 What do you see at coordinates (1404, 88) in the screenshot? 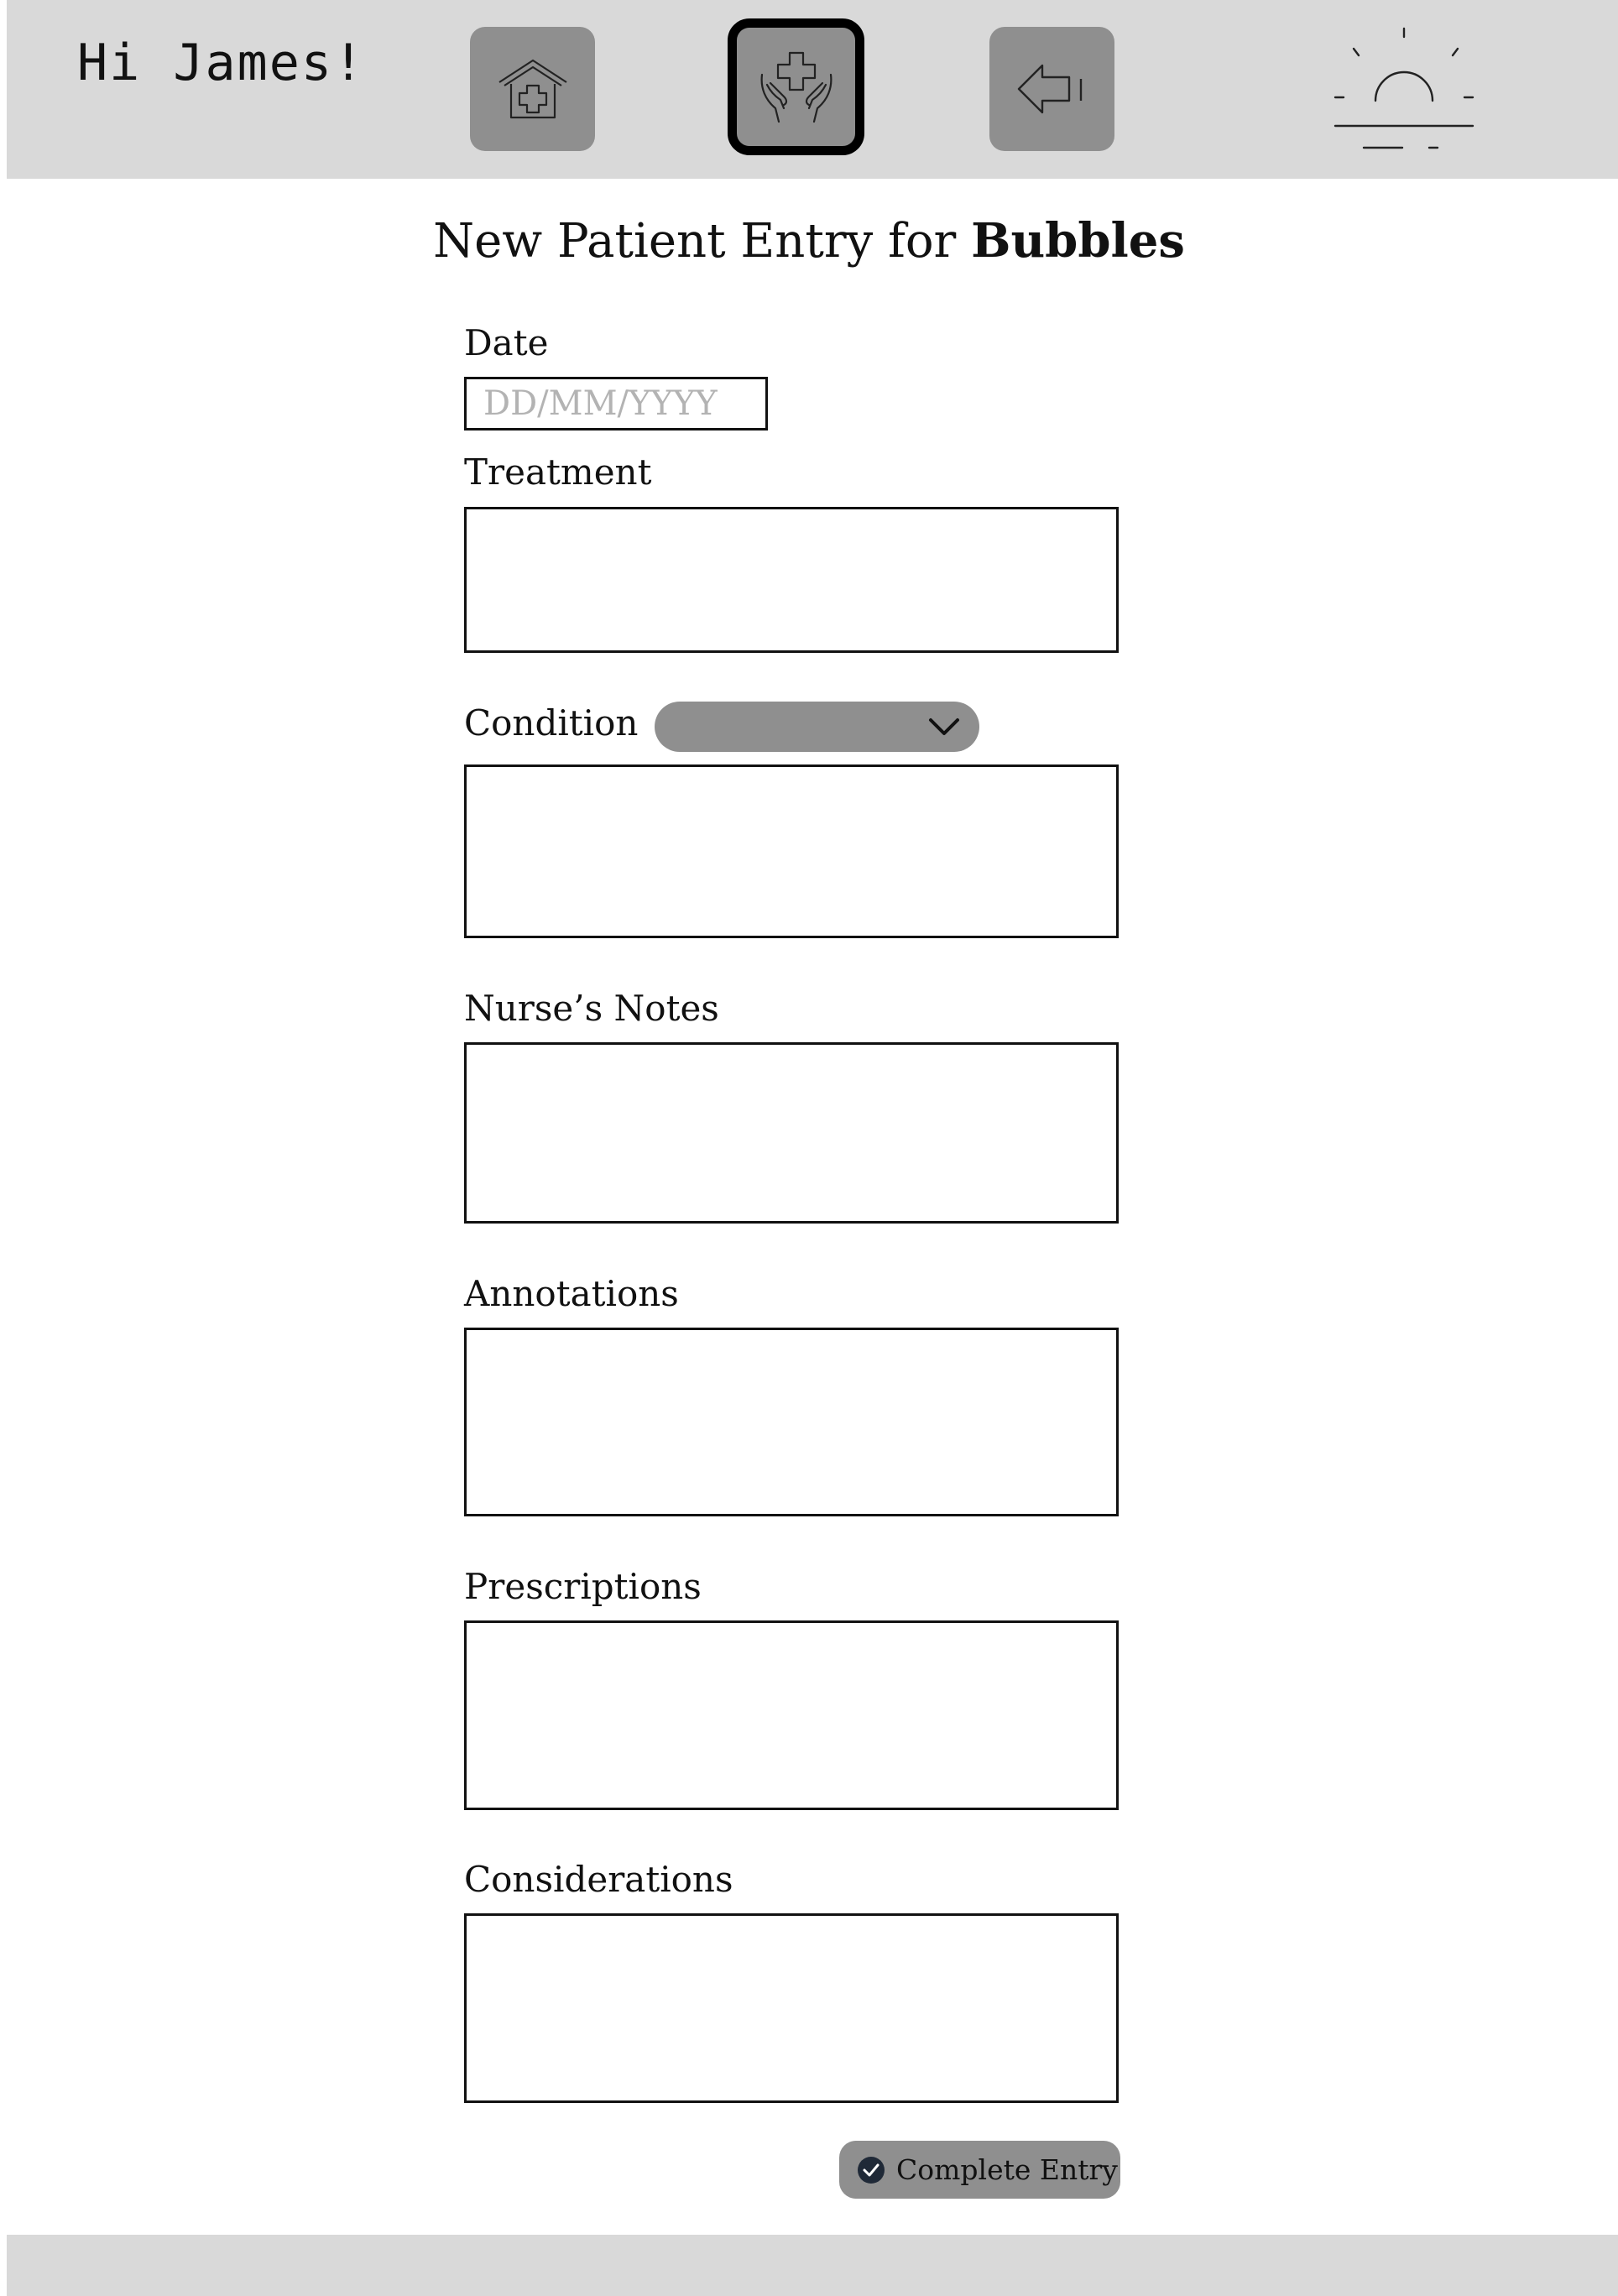
I see `sunrise-icon` at bounding box center [1404, 88].